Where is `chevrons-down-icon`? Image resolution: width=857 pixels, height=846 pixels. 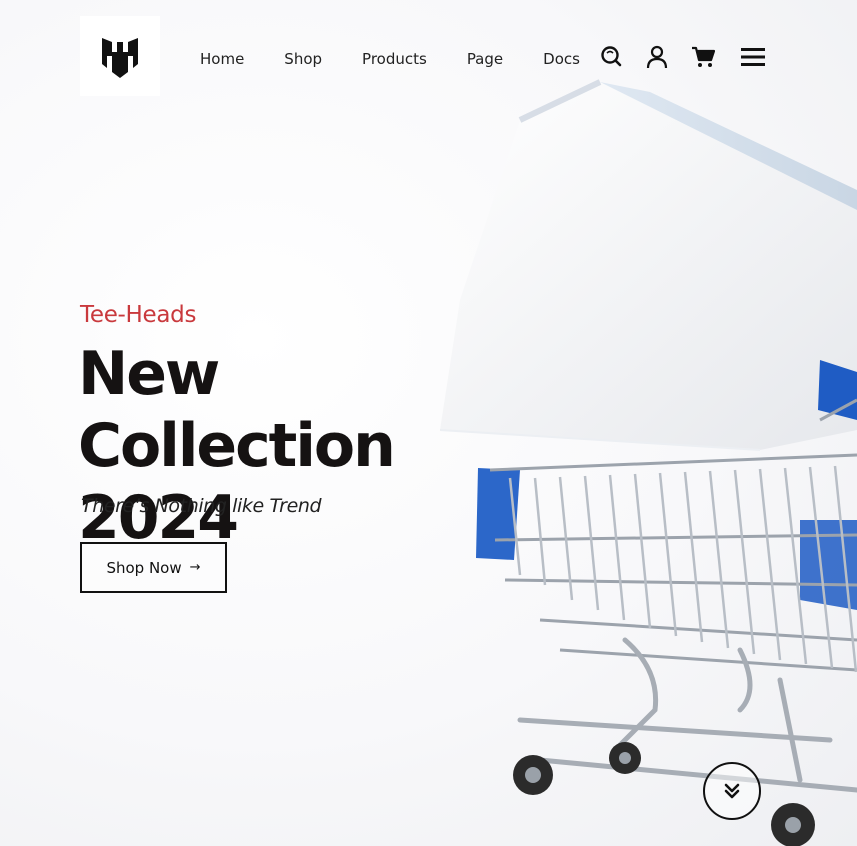
chevrons-down-icon is located at coordinates (732, 791).